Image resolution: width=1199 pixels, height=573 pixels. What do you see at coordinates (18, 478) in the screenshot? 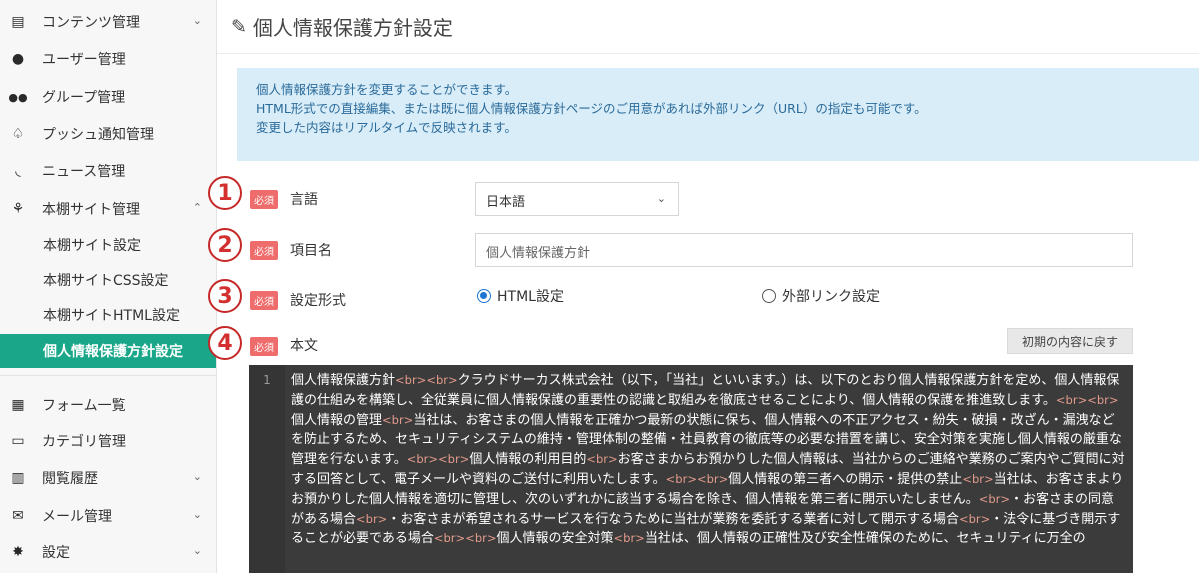
I see `bar-chart-icon: ▥` at bounding box center [18, 478].